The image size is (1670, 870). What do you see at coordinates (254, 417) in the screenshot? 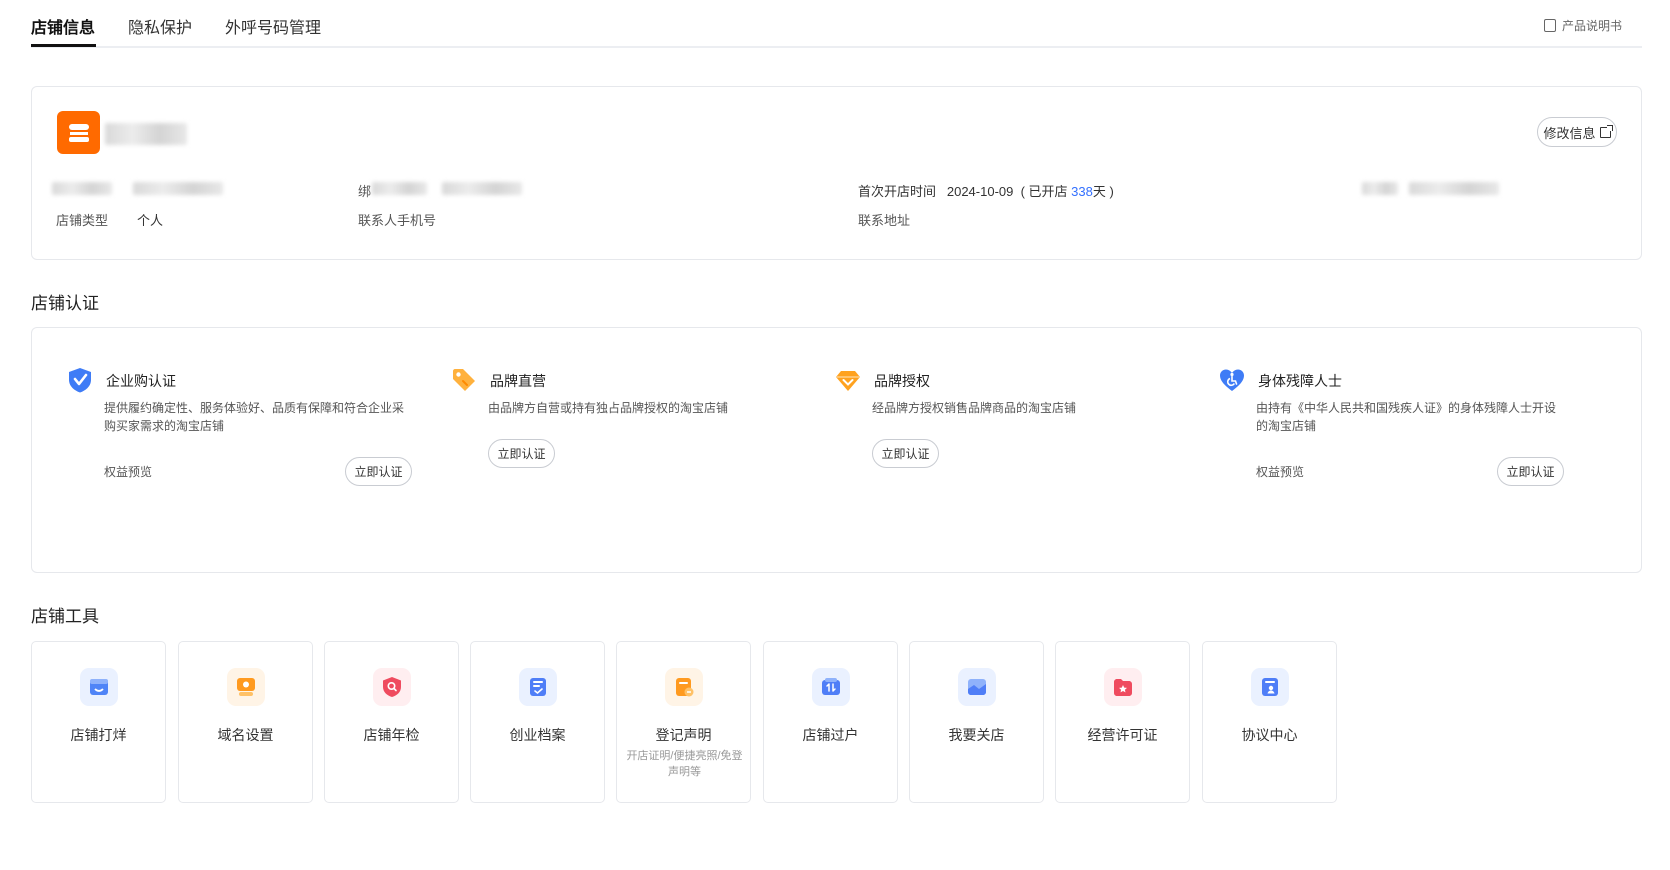
I see `cert-desc: 提供履约确定性、服务体验好、品质有保障和符合企业采购买家需求的淘宝店铺` at bounding box center [254, 417].